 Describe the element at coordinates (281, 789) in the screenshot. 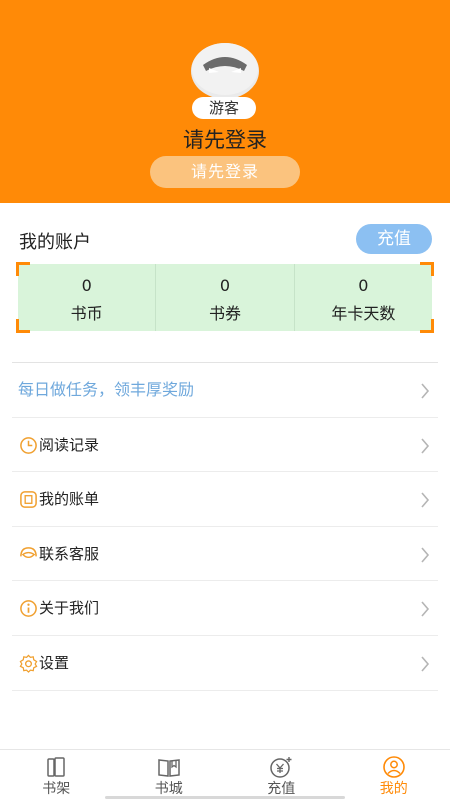

I see `nav-tab-label: 充值` at that location.